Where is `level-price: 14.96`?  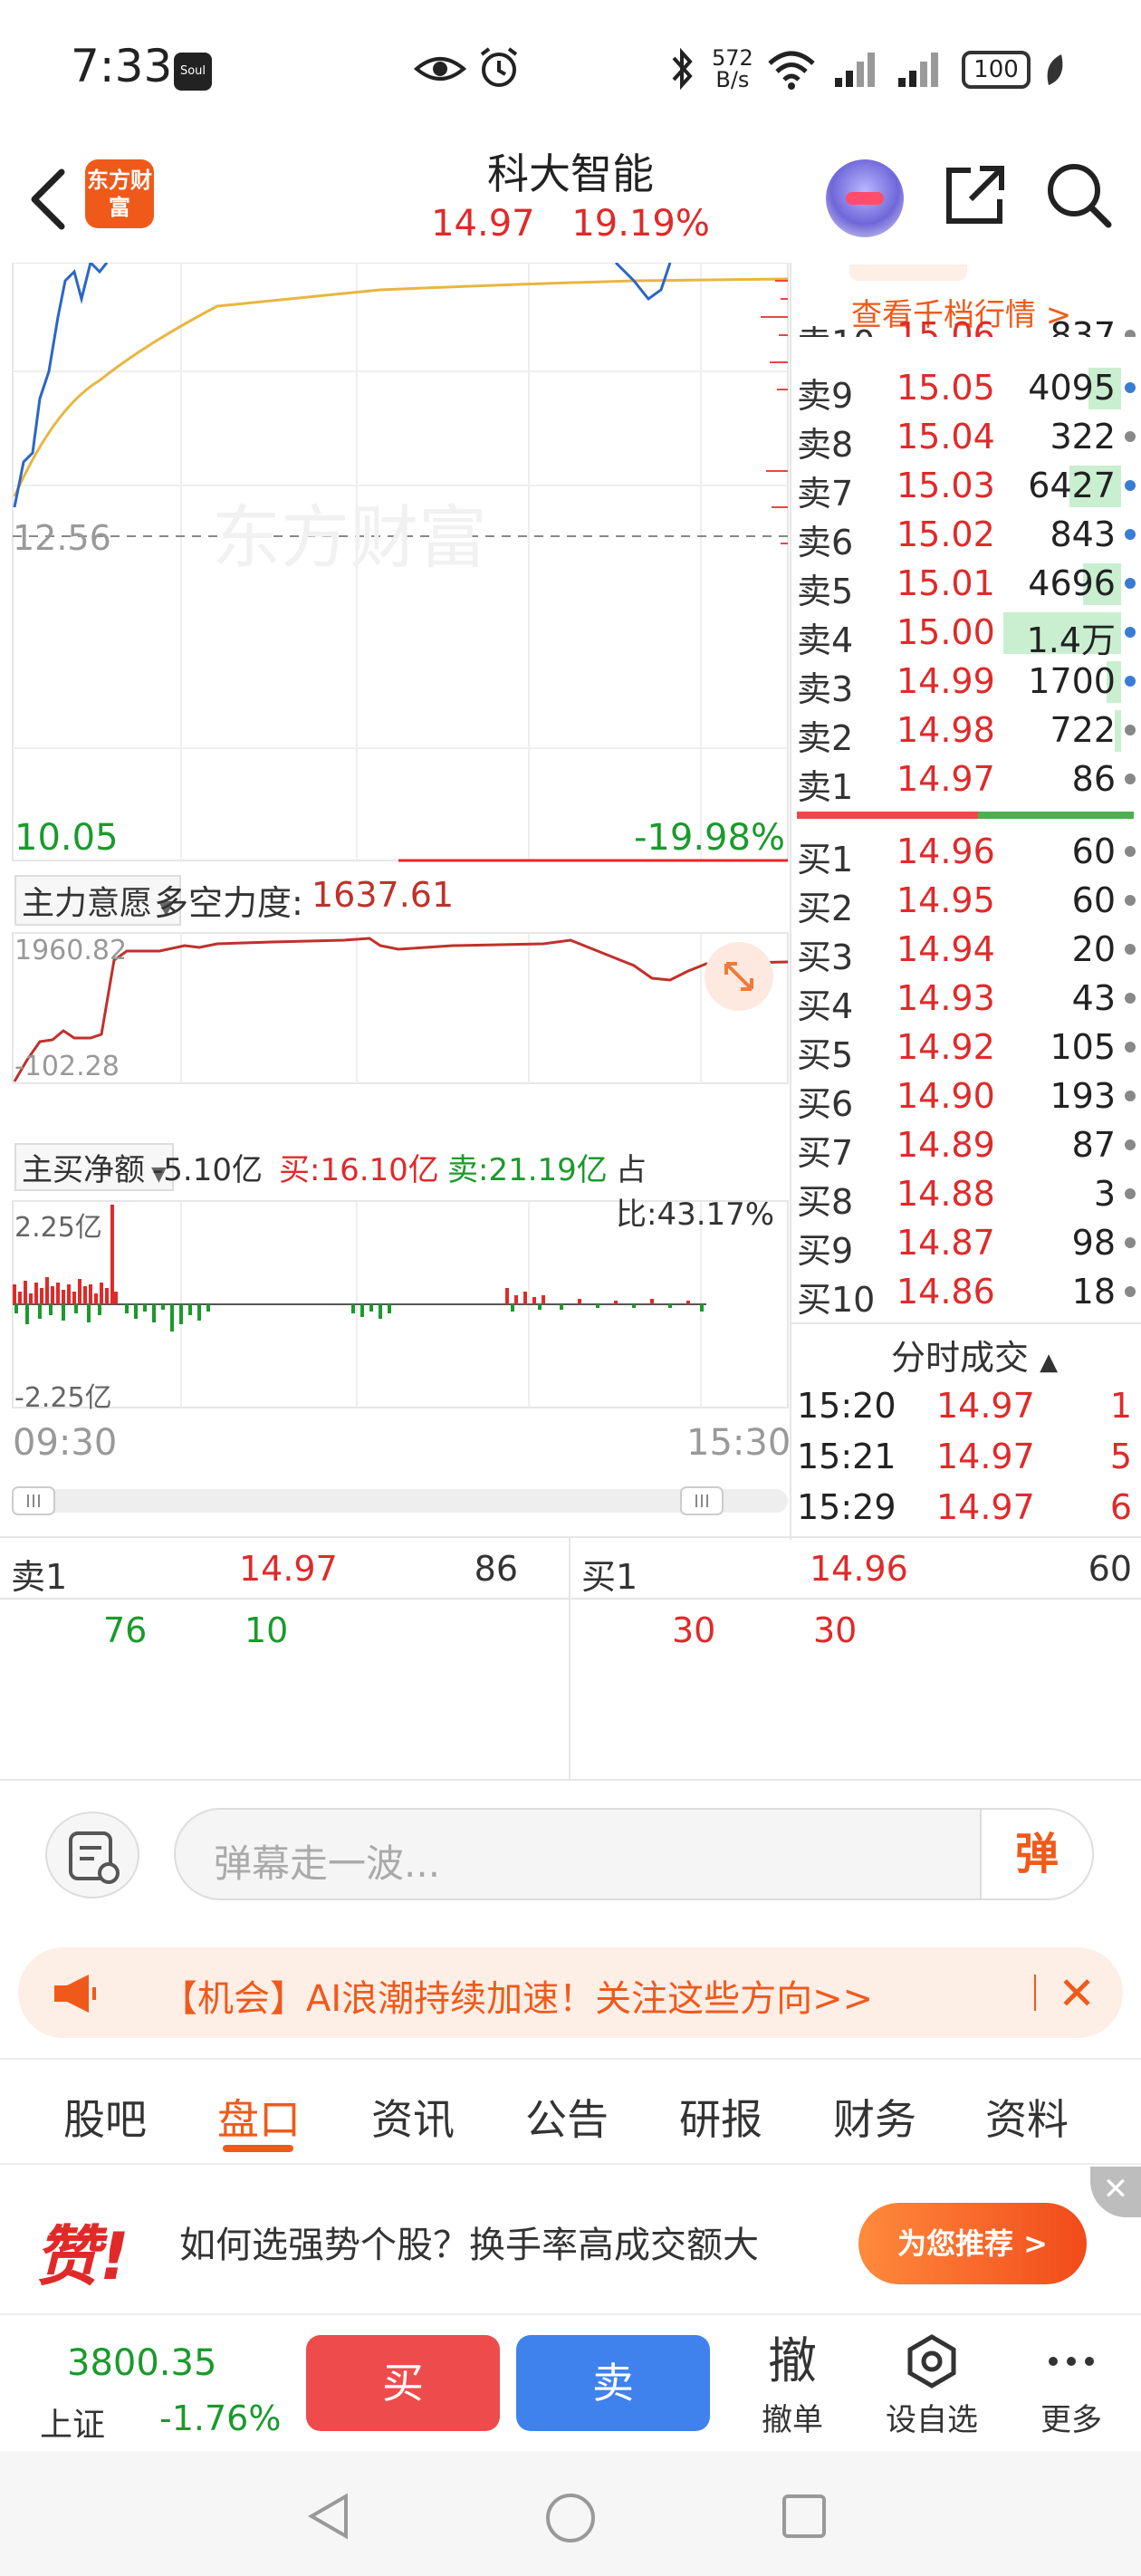
level-price: 14.96 is located at coordinates (945, 851).